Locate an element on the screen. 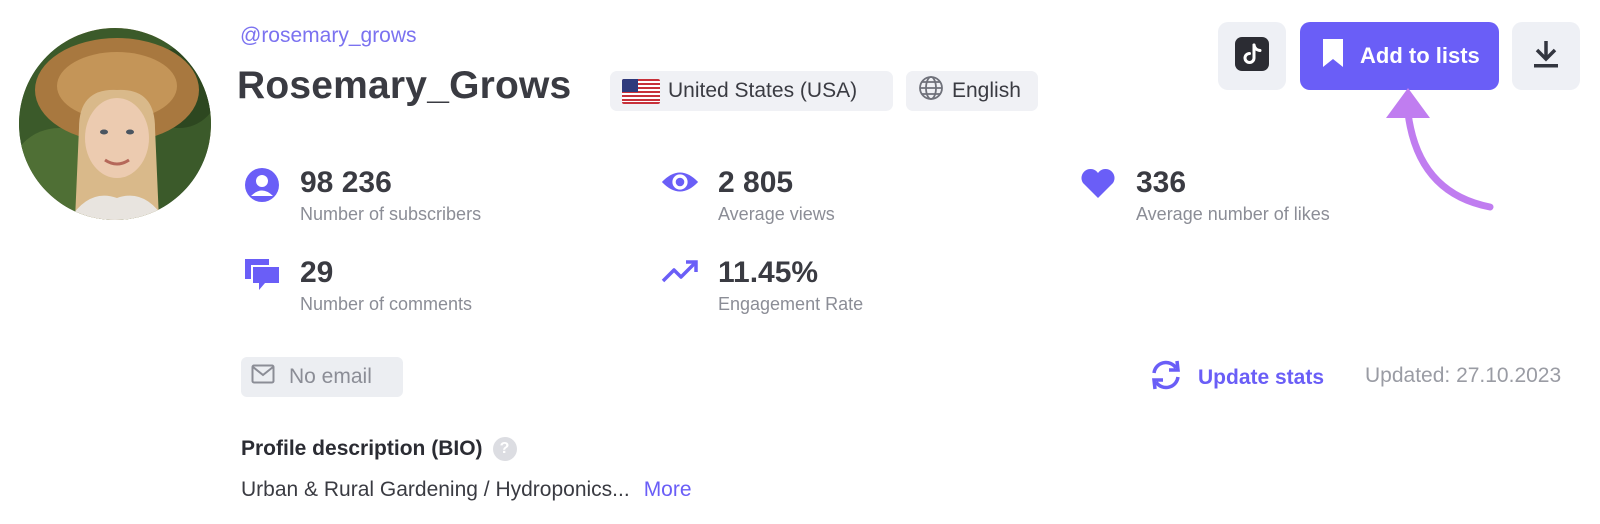  profile-avatar is located at coordinates (115, 124).